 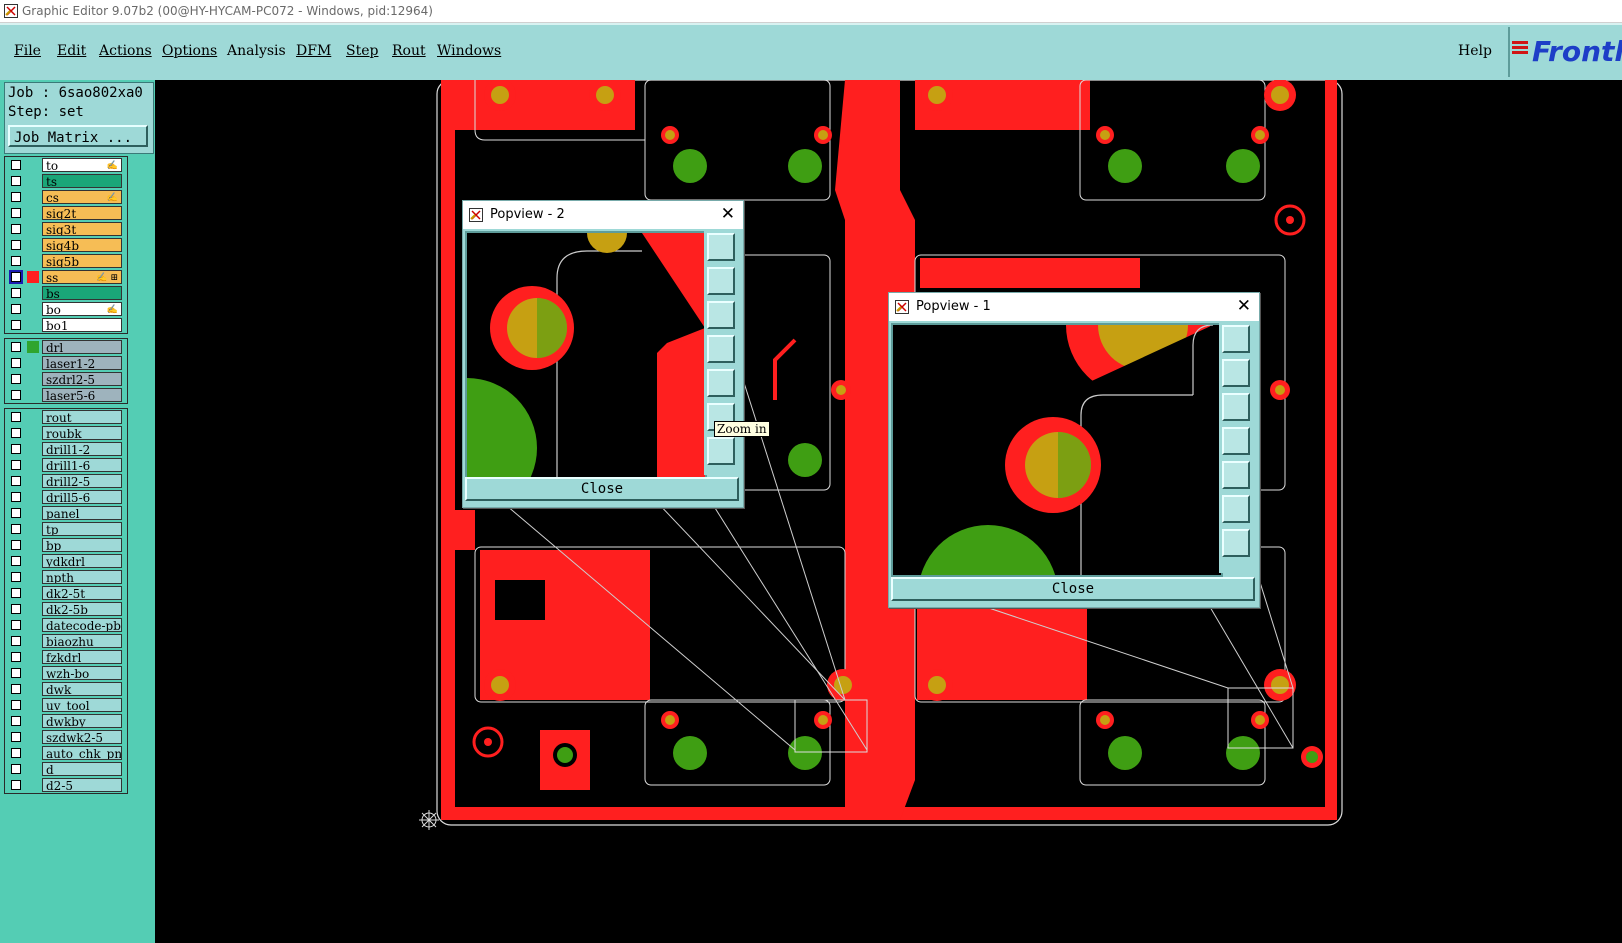 What do you see at coordinates (125, 51) in the screenshot?
I see `menu-actions: Actions` at bounding box center [125, 51].